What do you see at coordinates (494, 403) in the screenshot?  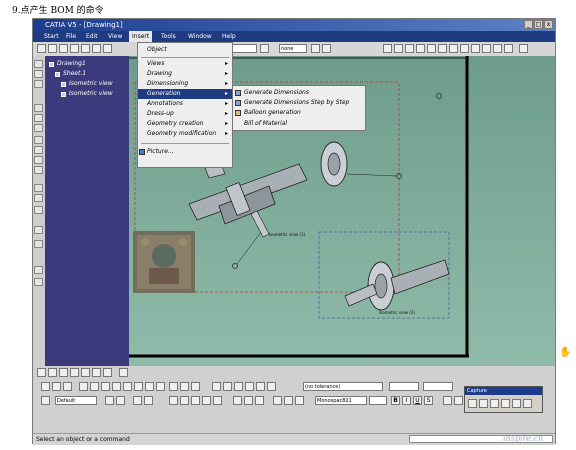 I see `capture-window-icon` at bounding box center [494, 403].